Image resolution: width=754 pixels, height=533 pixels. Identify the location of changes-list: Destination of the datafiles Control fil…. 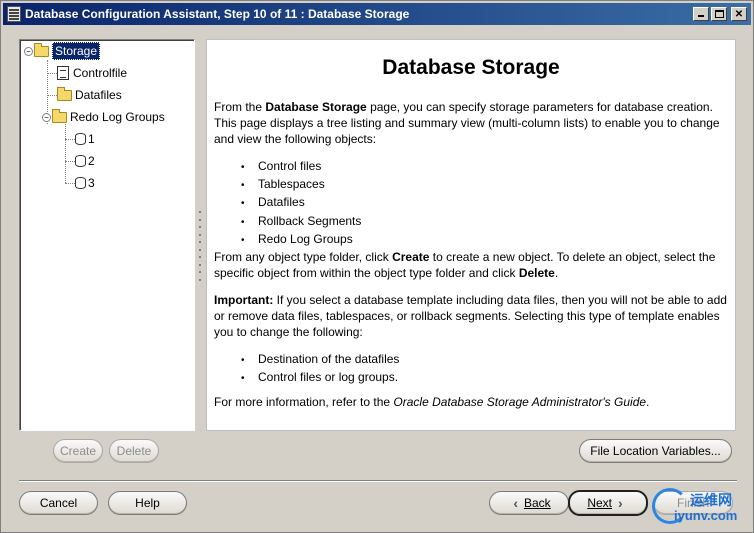
(318, 369).